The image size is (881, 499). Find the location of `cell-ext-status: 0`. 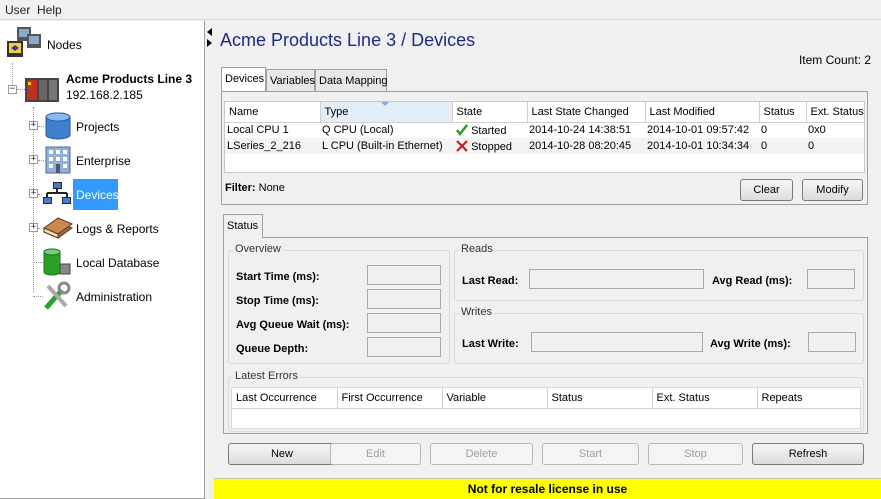

cell-ext-status: 0 is located at coordinates (835, 146).